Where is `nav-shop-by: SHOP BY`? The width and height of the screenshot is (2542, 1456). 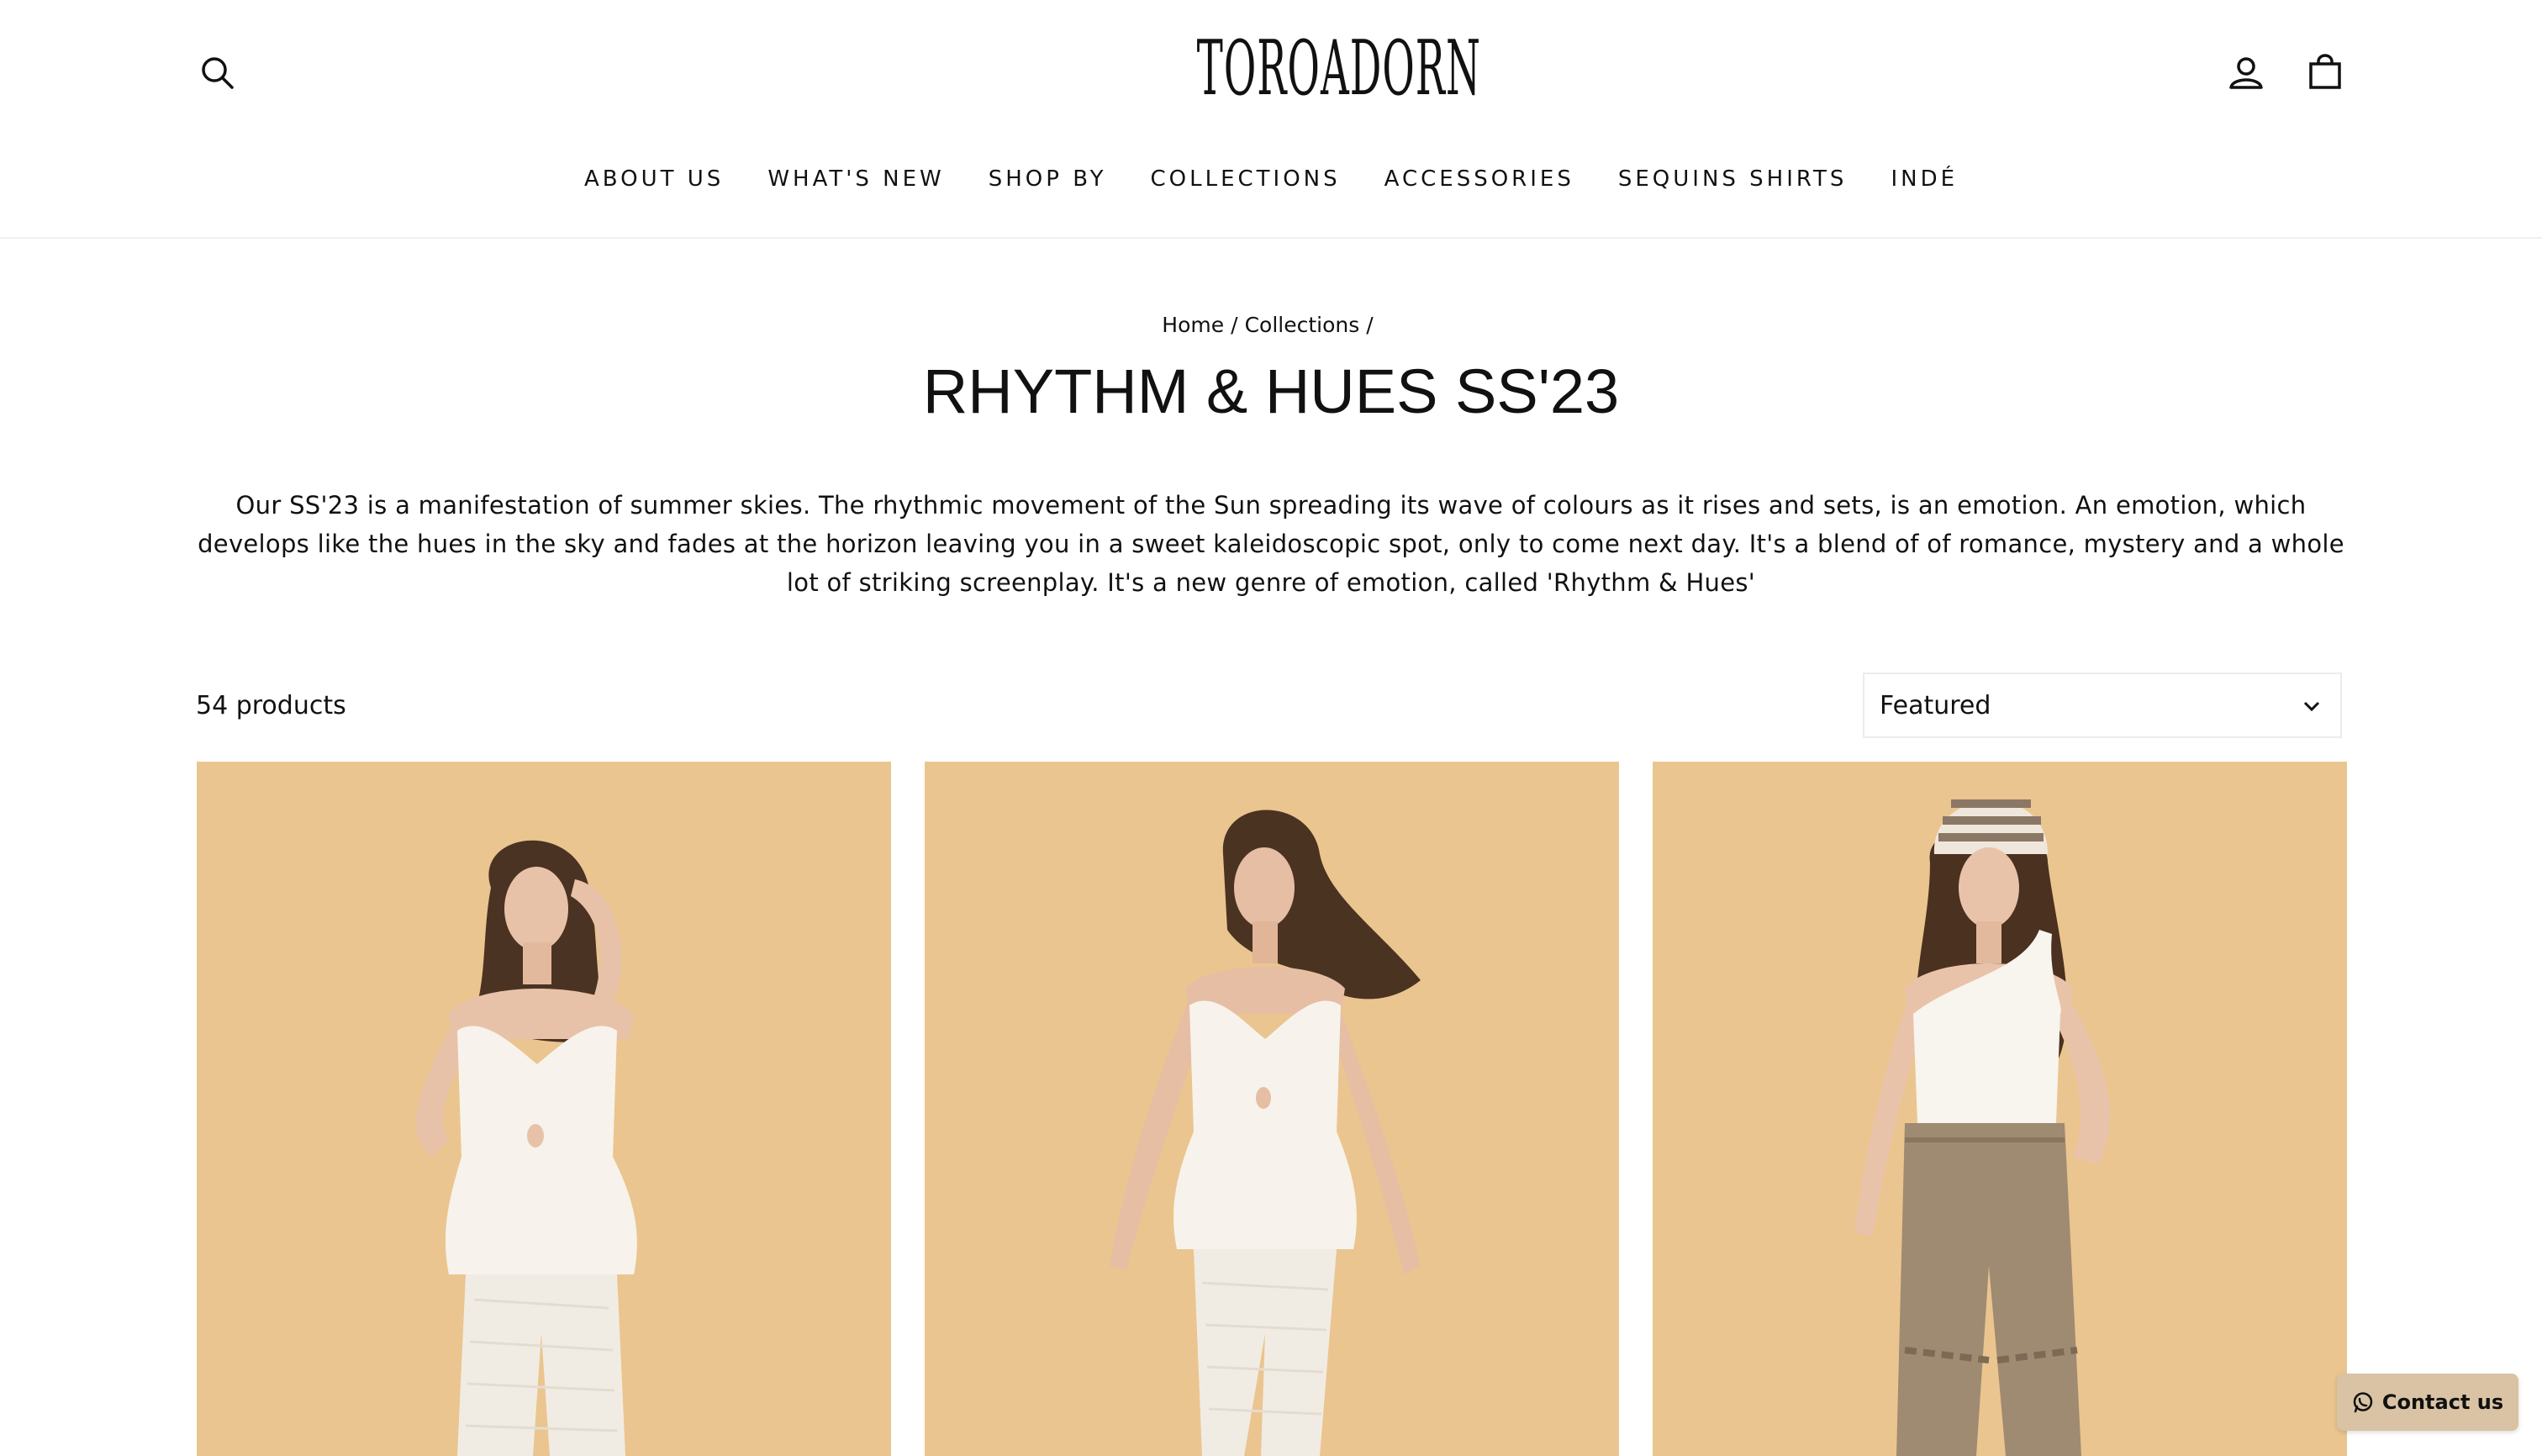 nav-shop-by: SHOP BY is located at coordinates (1048, 179).